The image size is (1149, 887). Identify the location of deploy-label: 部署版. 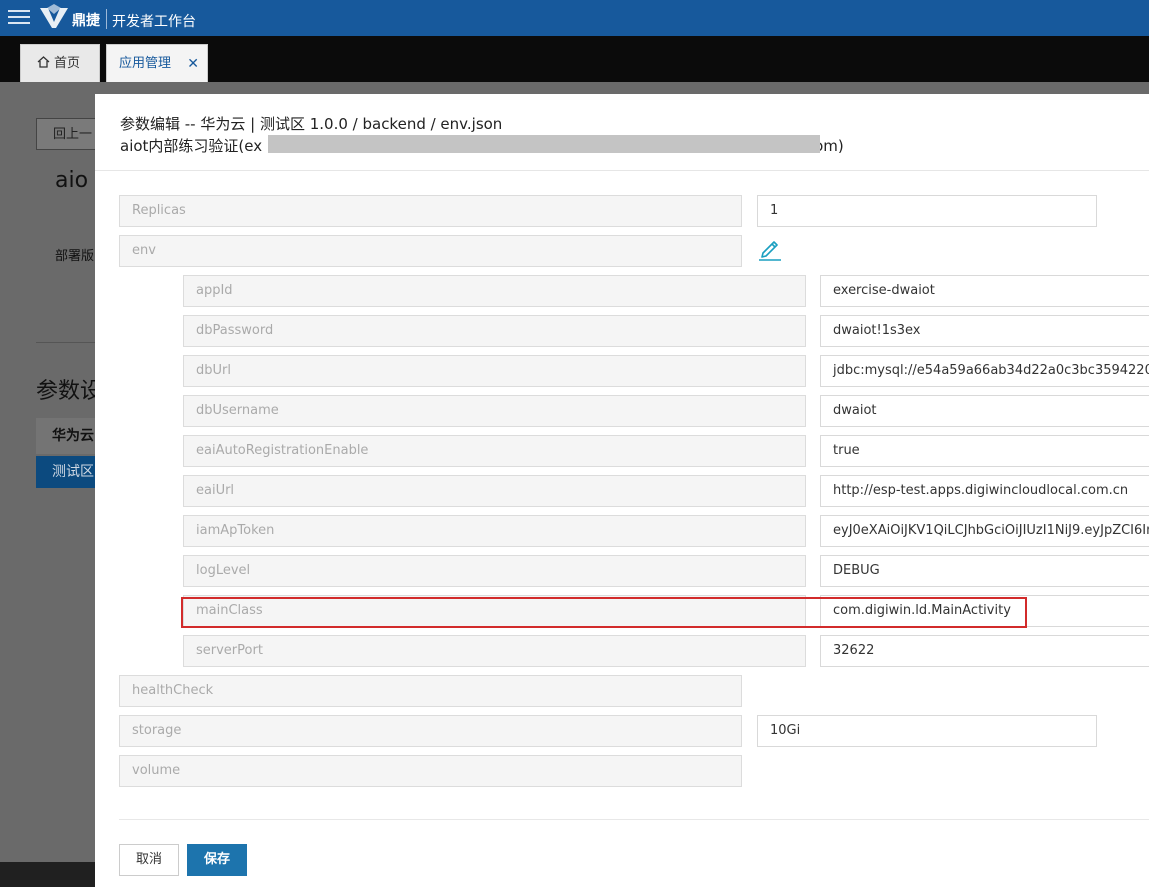
(75, 256).